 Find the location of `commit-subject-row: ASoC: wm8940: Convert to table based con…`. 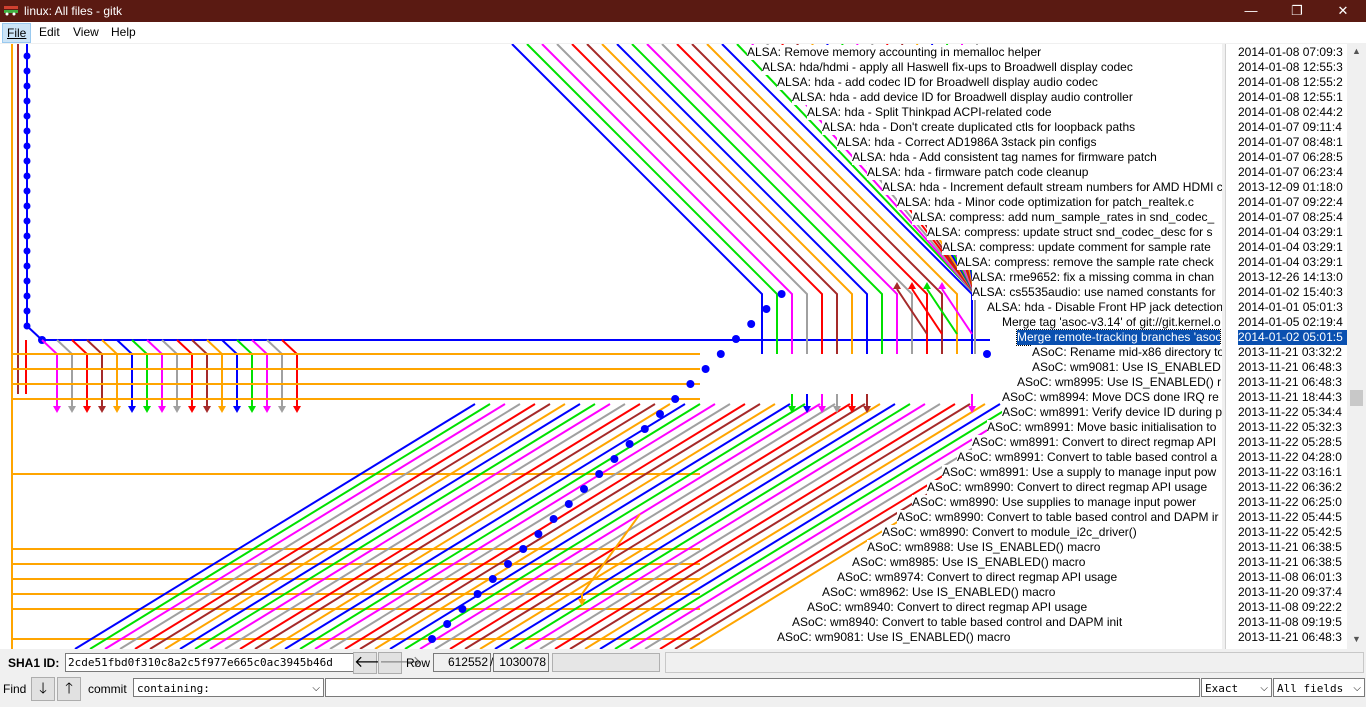

commit-subject-row: ASoC: wm8940: Convert to table based con… is located at coordinates (958, 622).